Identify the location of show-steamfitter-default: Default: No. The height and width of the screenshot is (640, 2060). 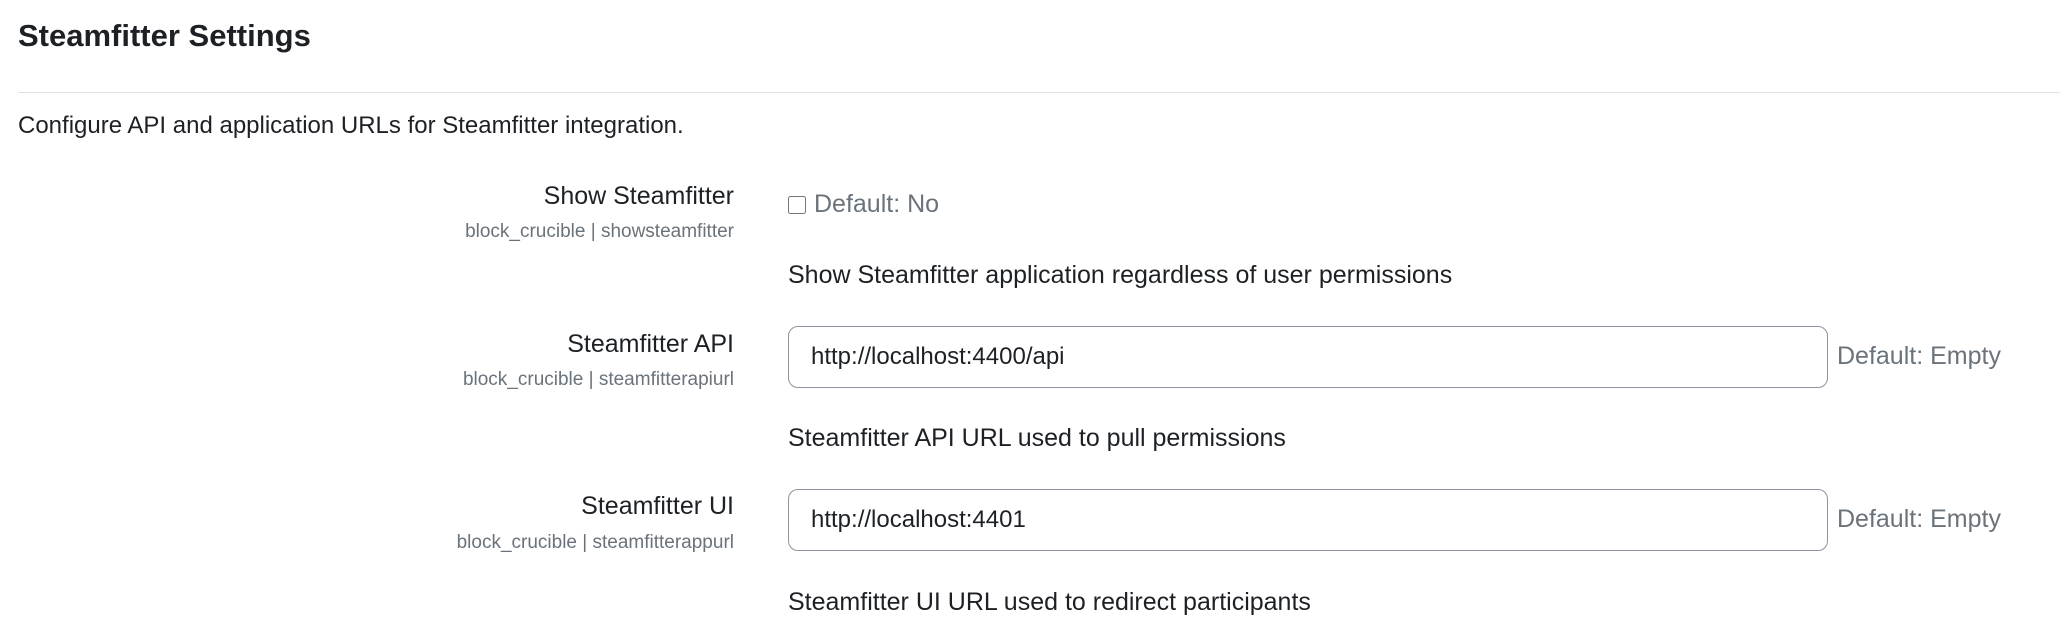
(876, 204).